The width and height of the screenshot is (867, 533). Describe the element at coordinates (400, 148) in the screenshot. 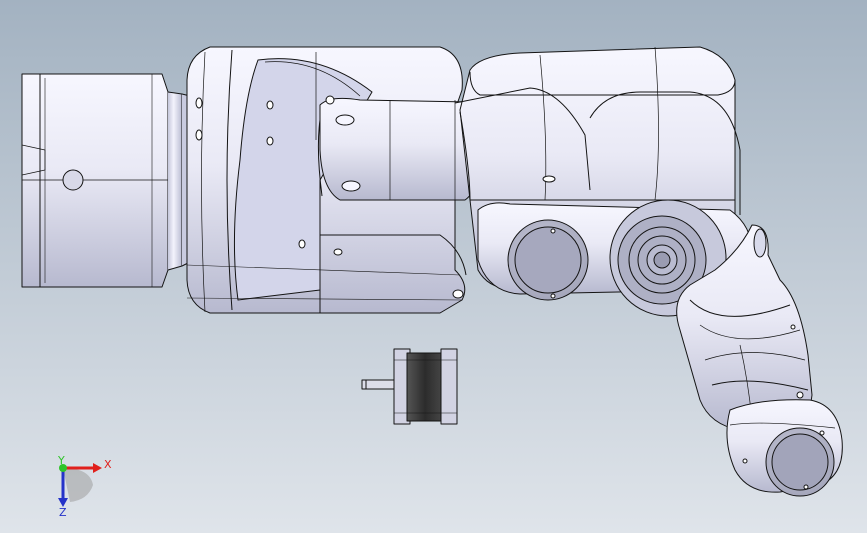

I see `upper-arm-link` at that location.